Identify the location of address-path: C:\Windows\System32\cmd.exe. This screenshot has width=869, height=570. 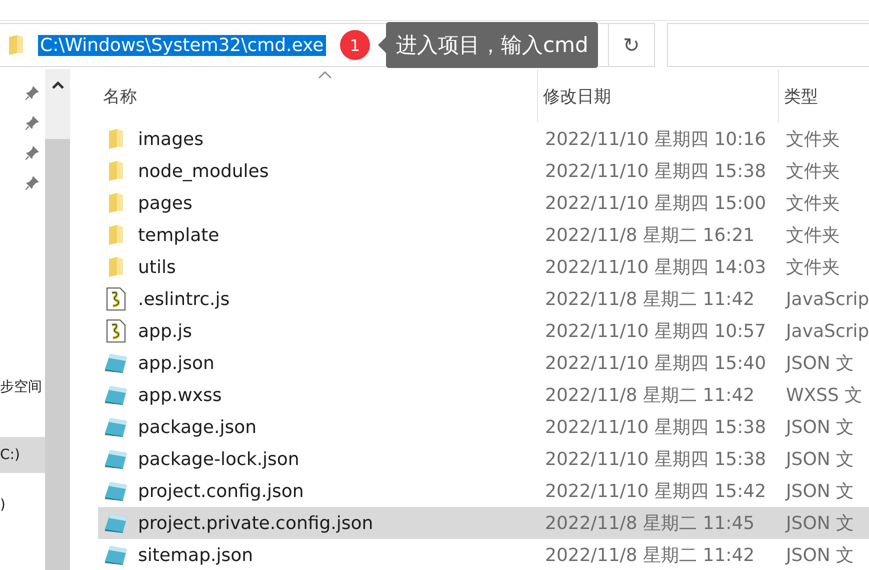
(182, 45).